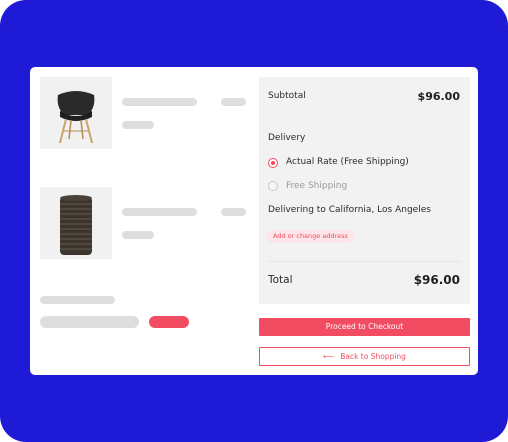 This screenshot has height=442, width=508. I want to click on back-to-shopping-button: ⟵ Back to Shopping, so click(364, 356).